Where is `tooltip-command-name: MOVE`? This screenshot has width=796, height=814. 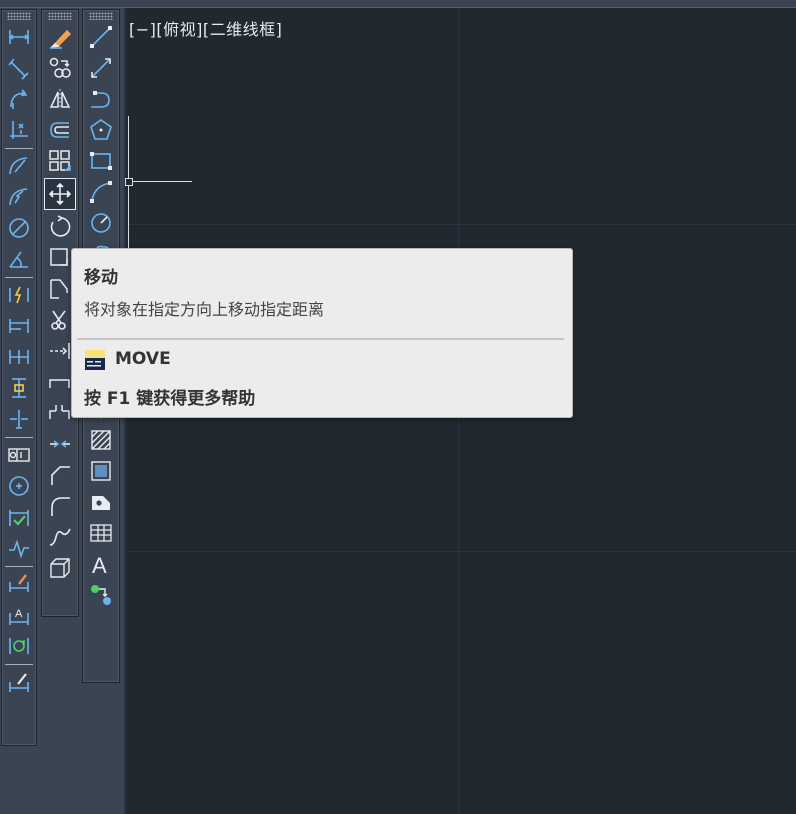 tooltip-command-name: MOVE is located at coordinates (143, 359).